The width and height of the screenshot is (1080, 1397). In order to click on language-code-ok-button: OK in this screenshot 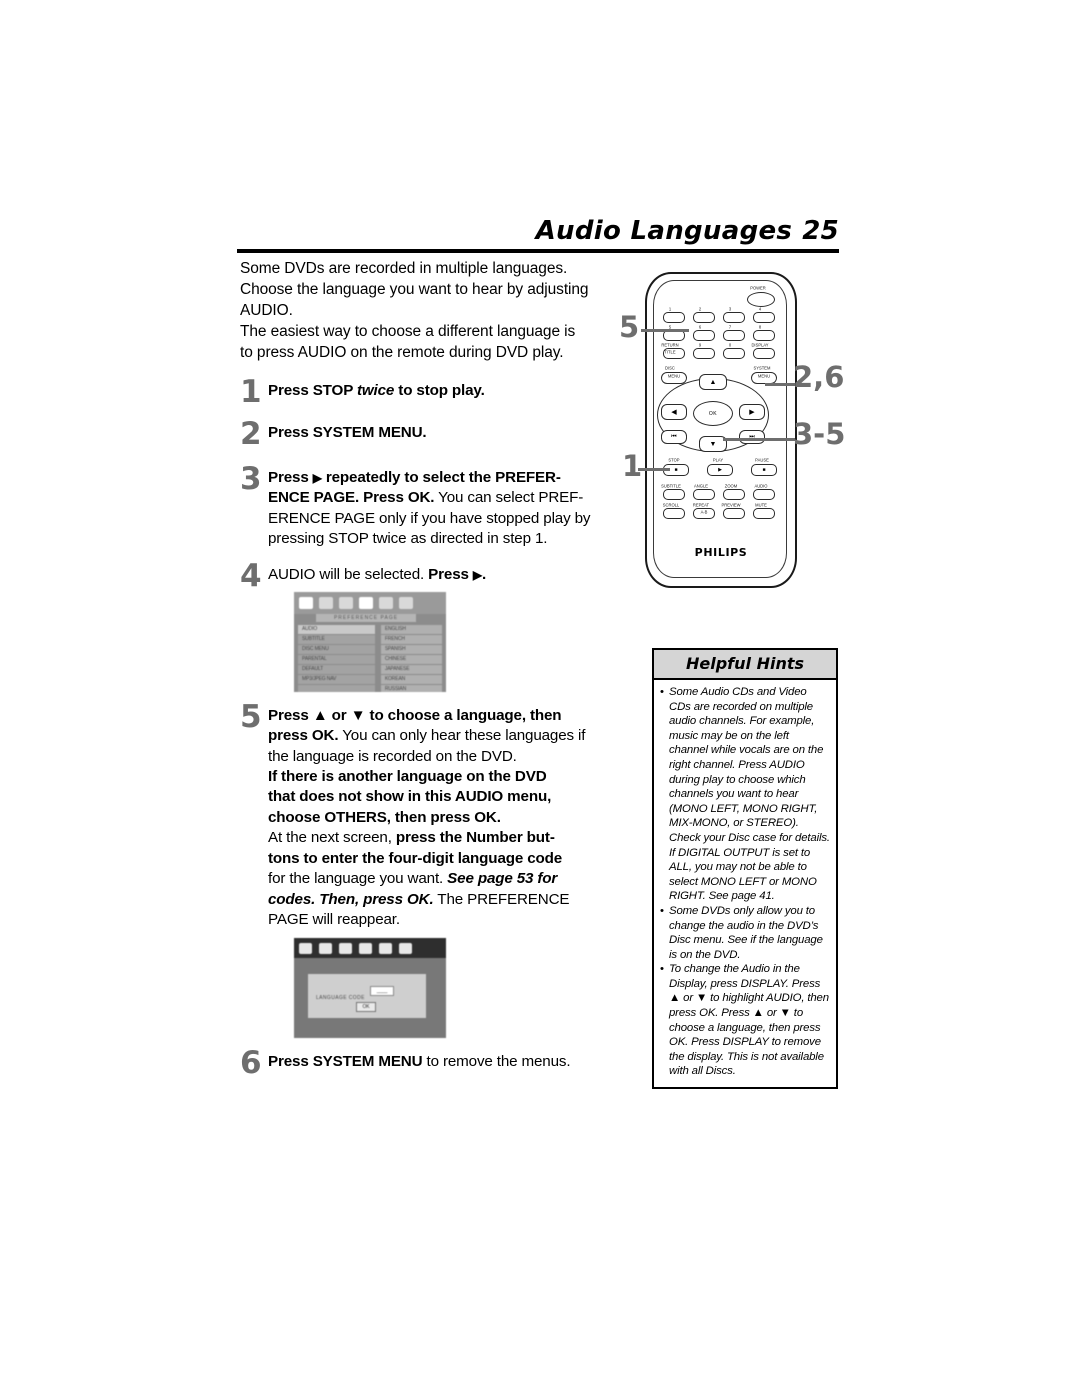, I will do `click(366, 1007)`.